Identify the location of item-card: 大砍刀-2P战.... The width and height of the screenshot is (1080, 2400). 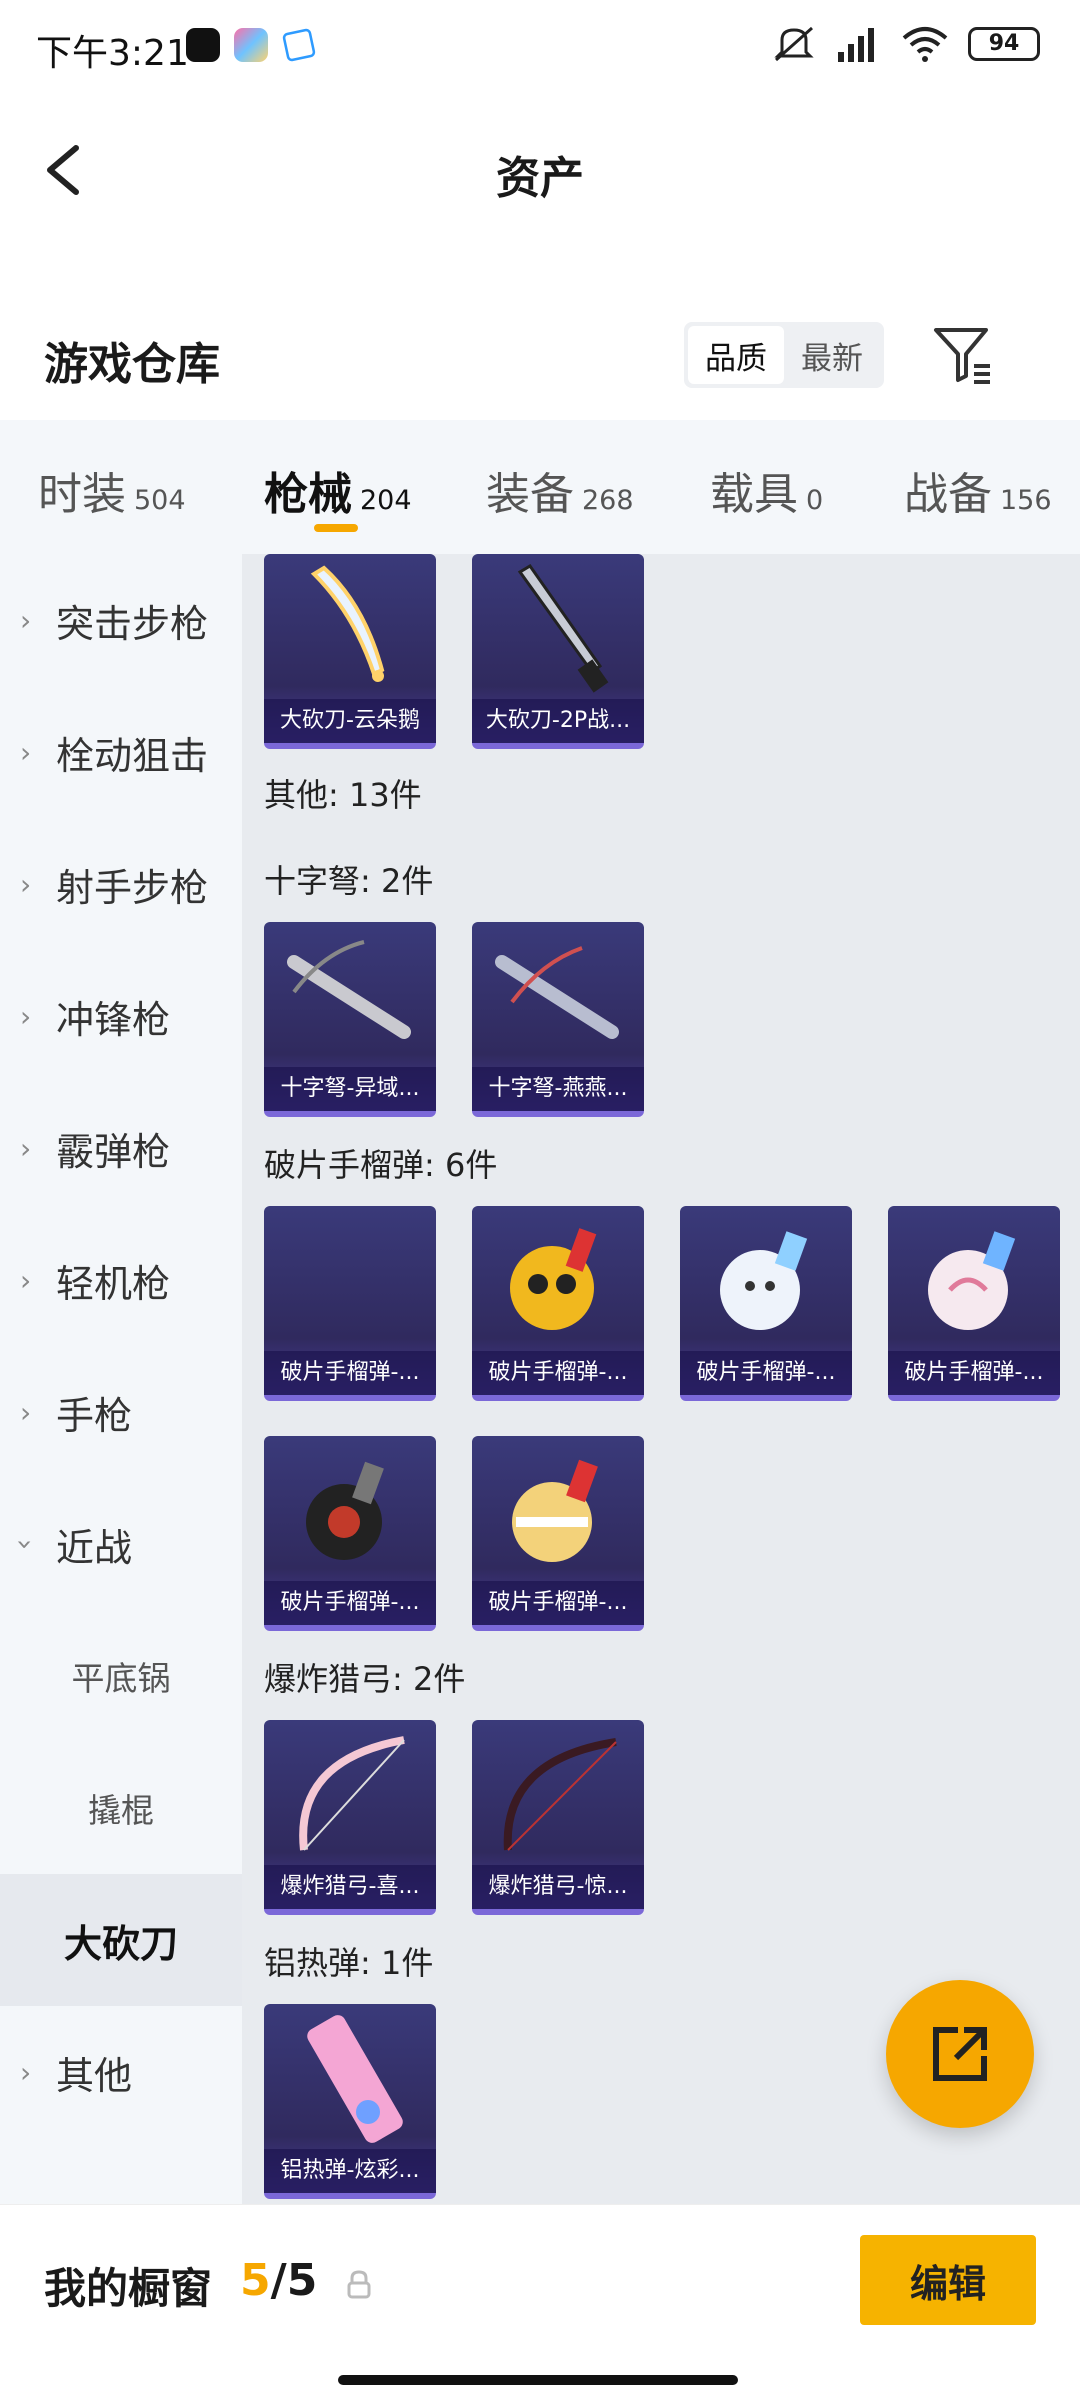
(558, 651).